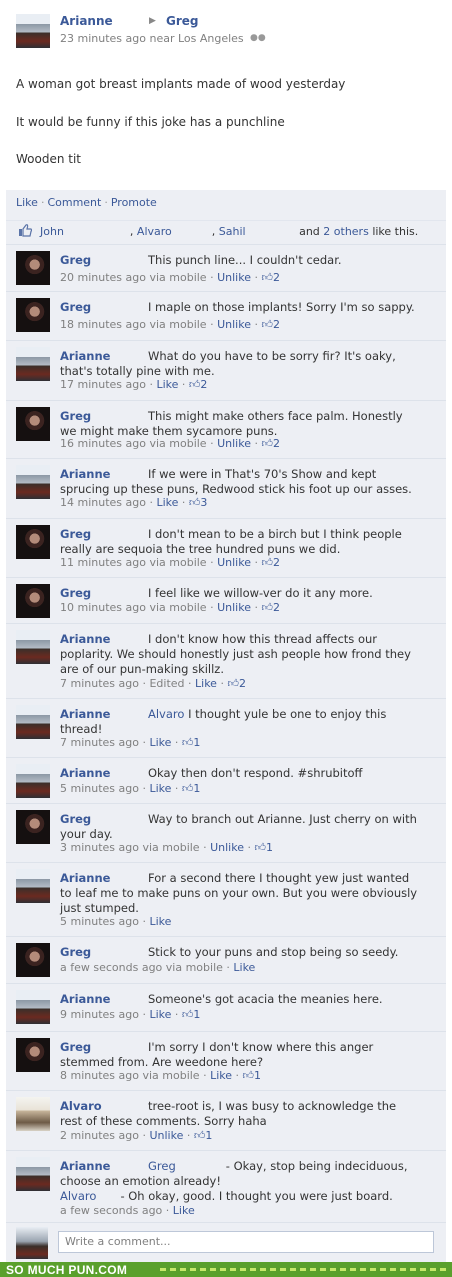  Describe the element at coordinates (258, 38) in the screenshot. I see `friends-icon: ●●` at that location.